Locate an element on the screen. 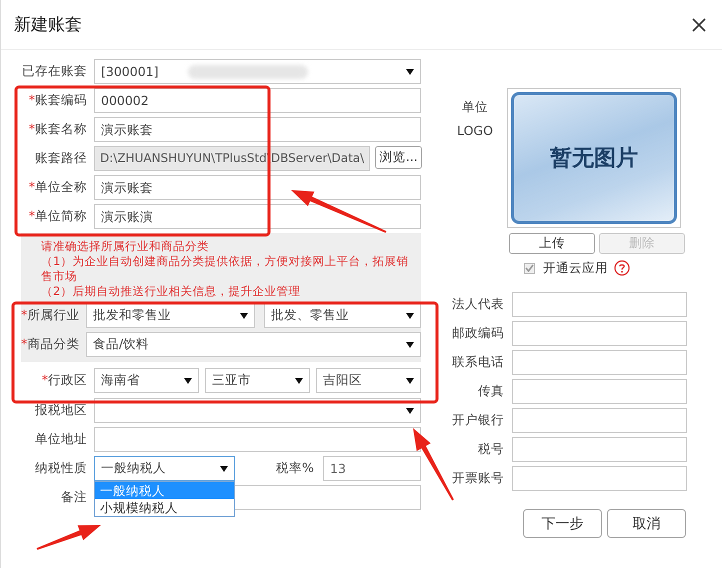  upload-button: 上传 is located at coordinates (552, 243).